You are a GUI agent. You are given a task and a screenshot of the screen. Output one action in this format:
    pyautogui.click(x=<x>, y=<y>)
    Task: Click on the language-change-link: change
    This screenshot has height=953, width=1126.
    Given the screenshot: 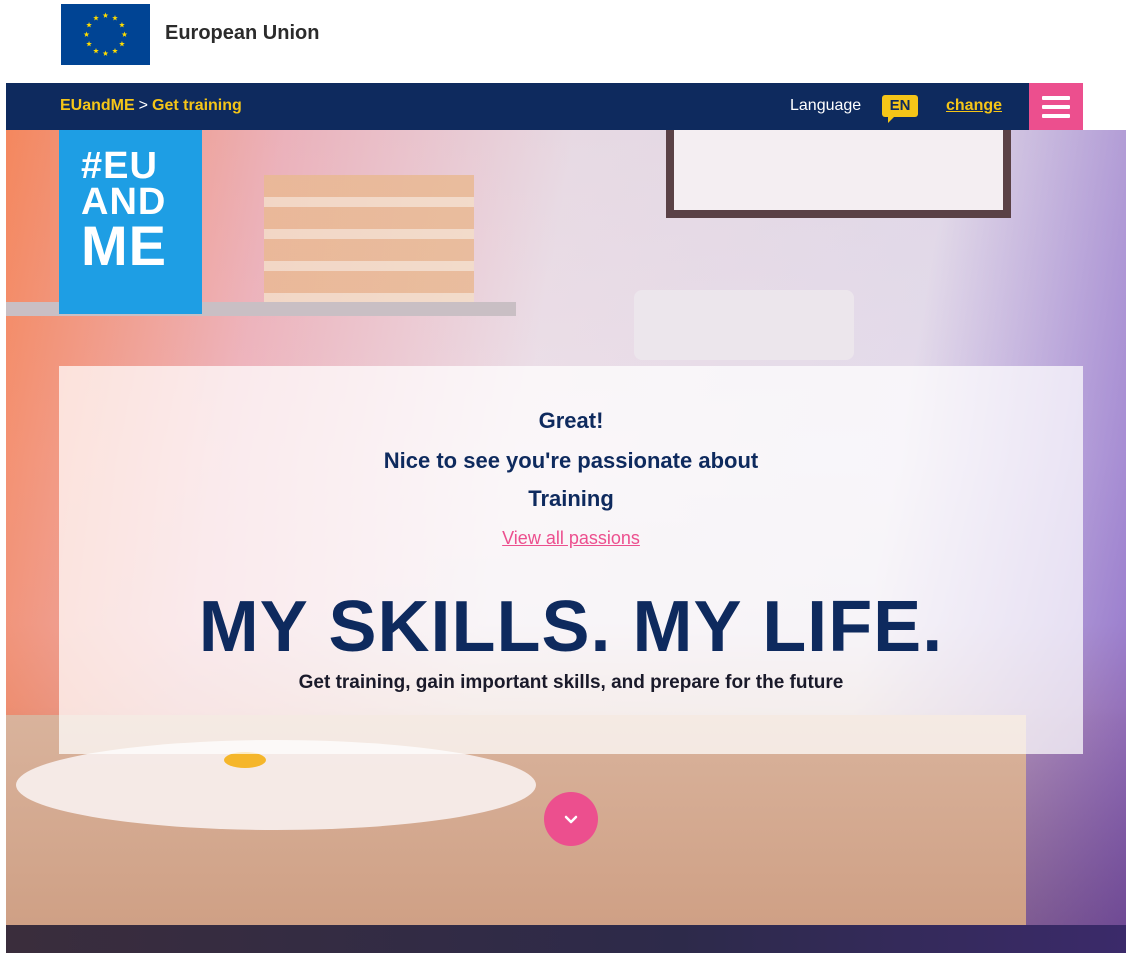 What is the action you would take?
    pyautogui.click(x=974, y=106)
    